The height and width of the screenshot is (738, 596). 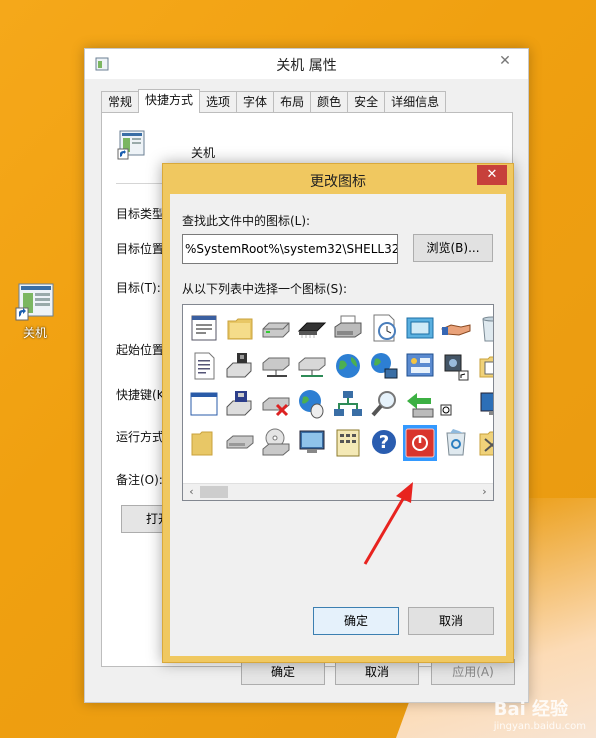 I want to click on hard-drive-icon, so click(x=240, y=443).